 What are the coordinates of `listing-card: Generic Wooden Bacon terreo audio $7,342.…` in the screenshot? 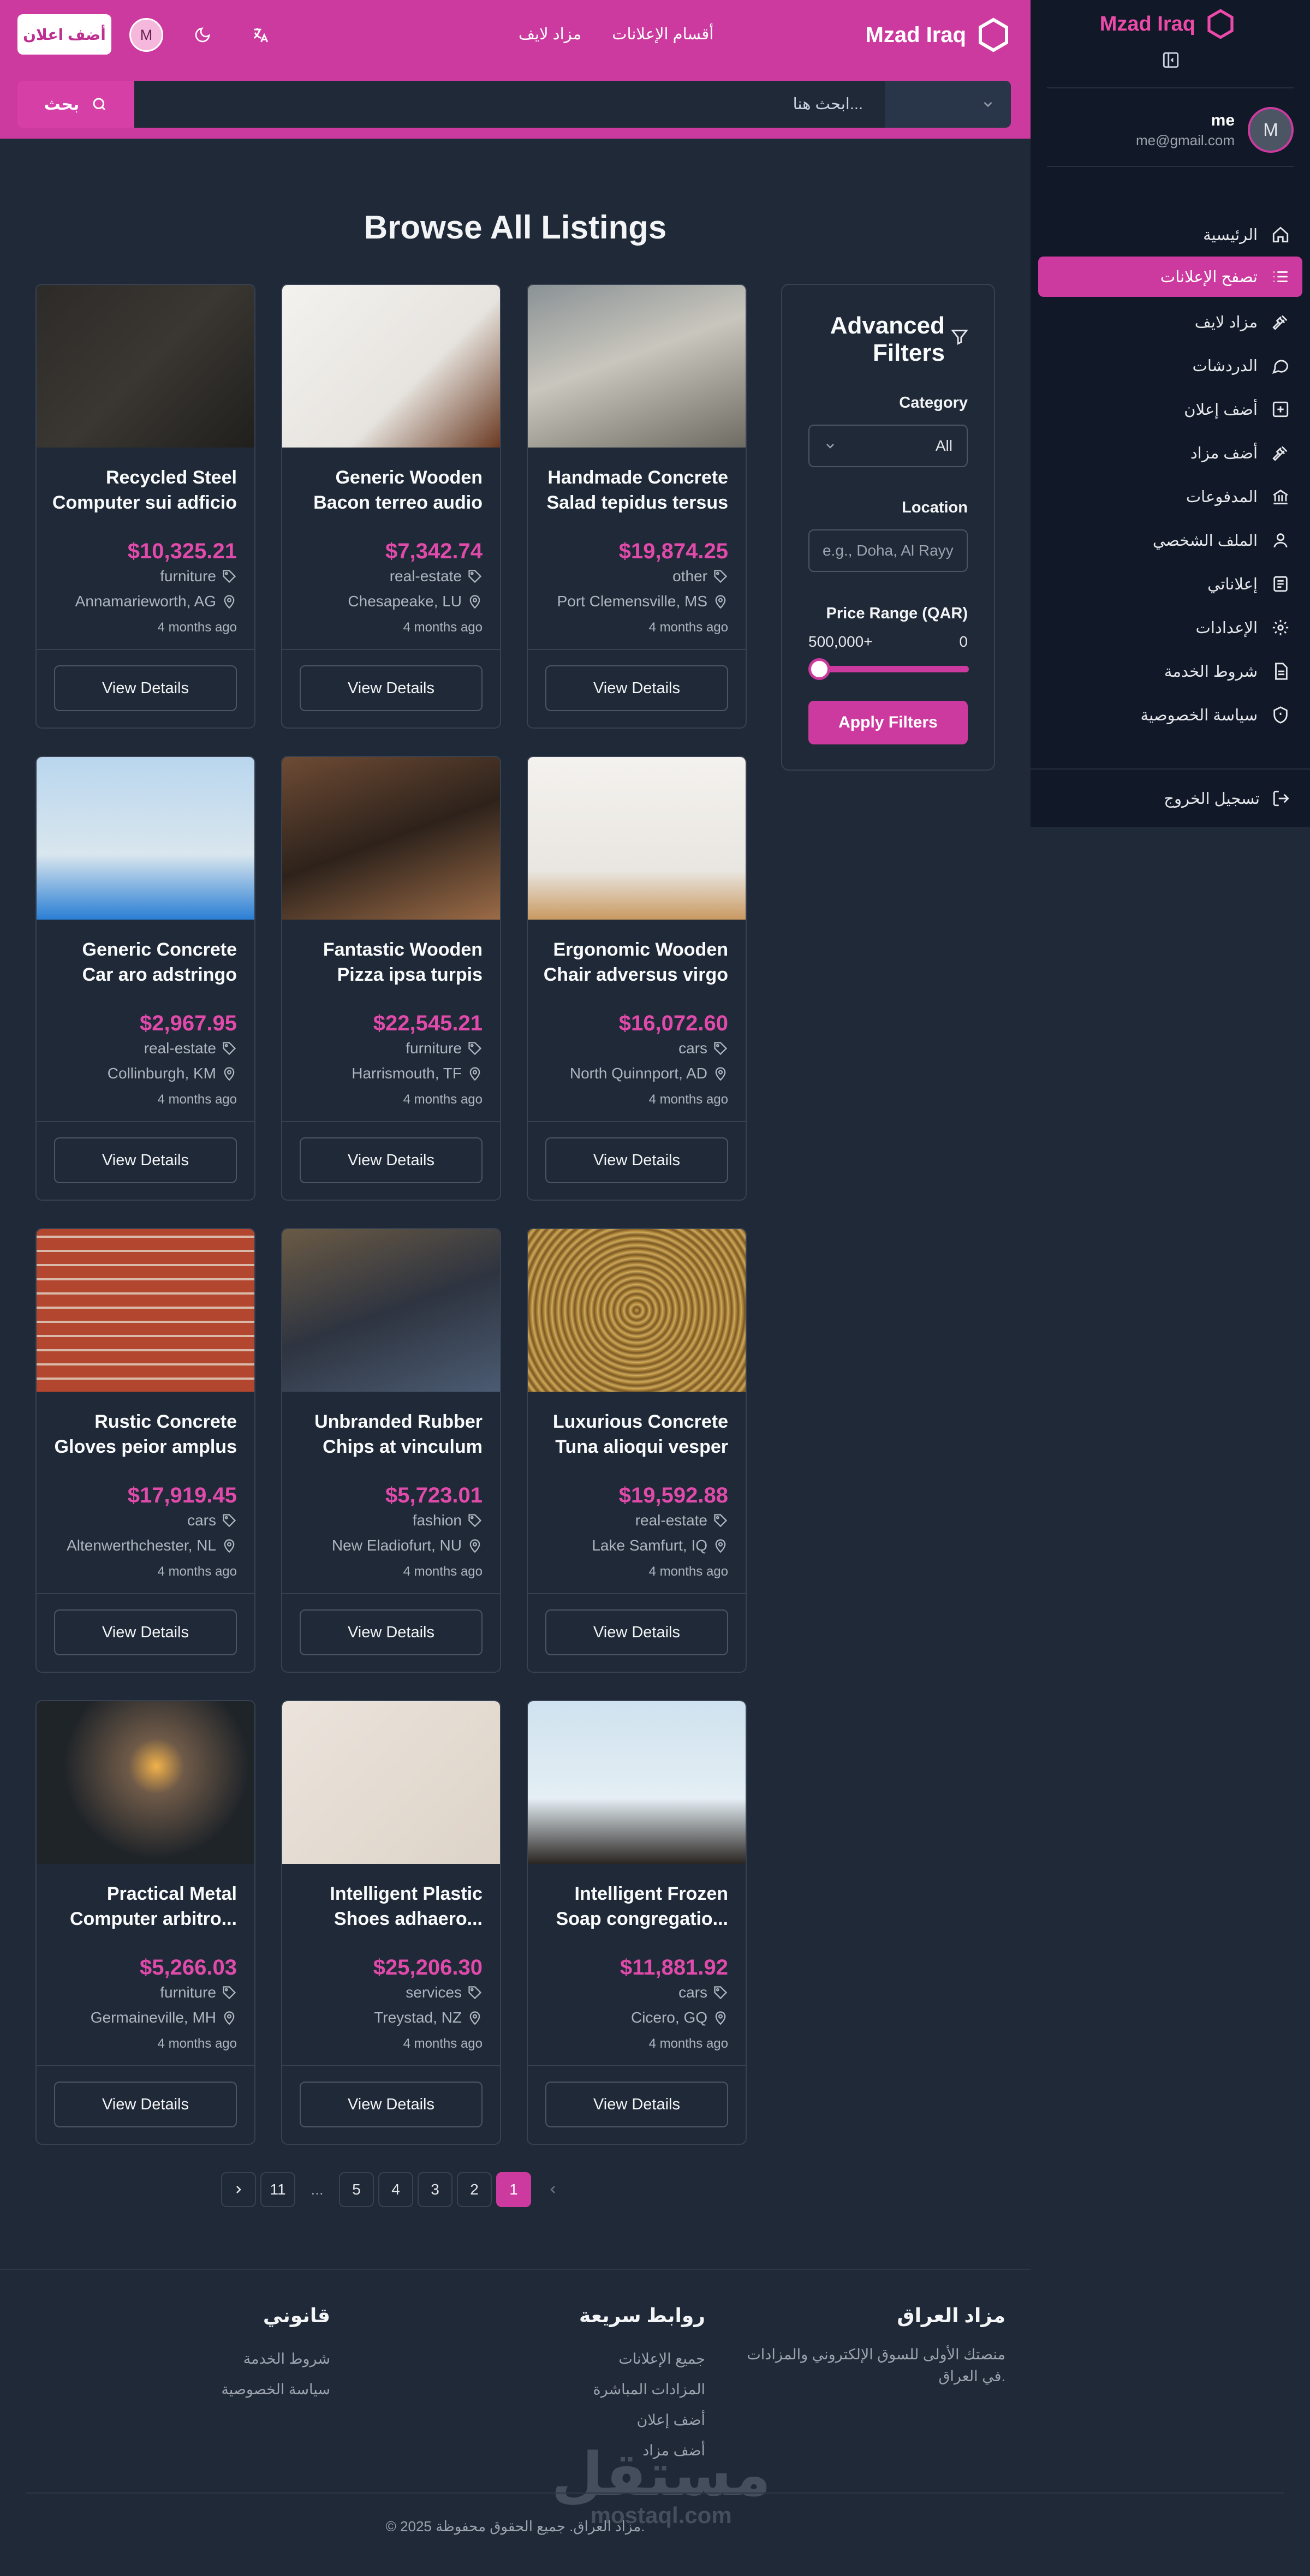 It's located at (391, 506).